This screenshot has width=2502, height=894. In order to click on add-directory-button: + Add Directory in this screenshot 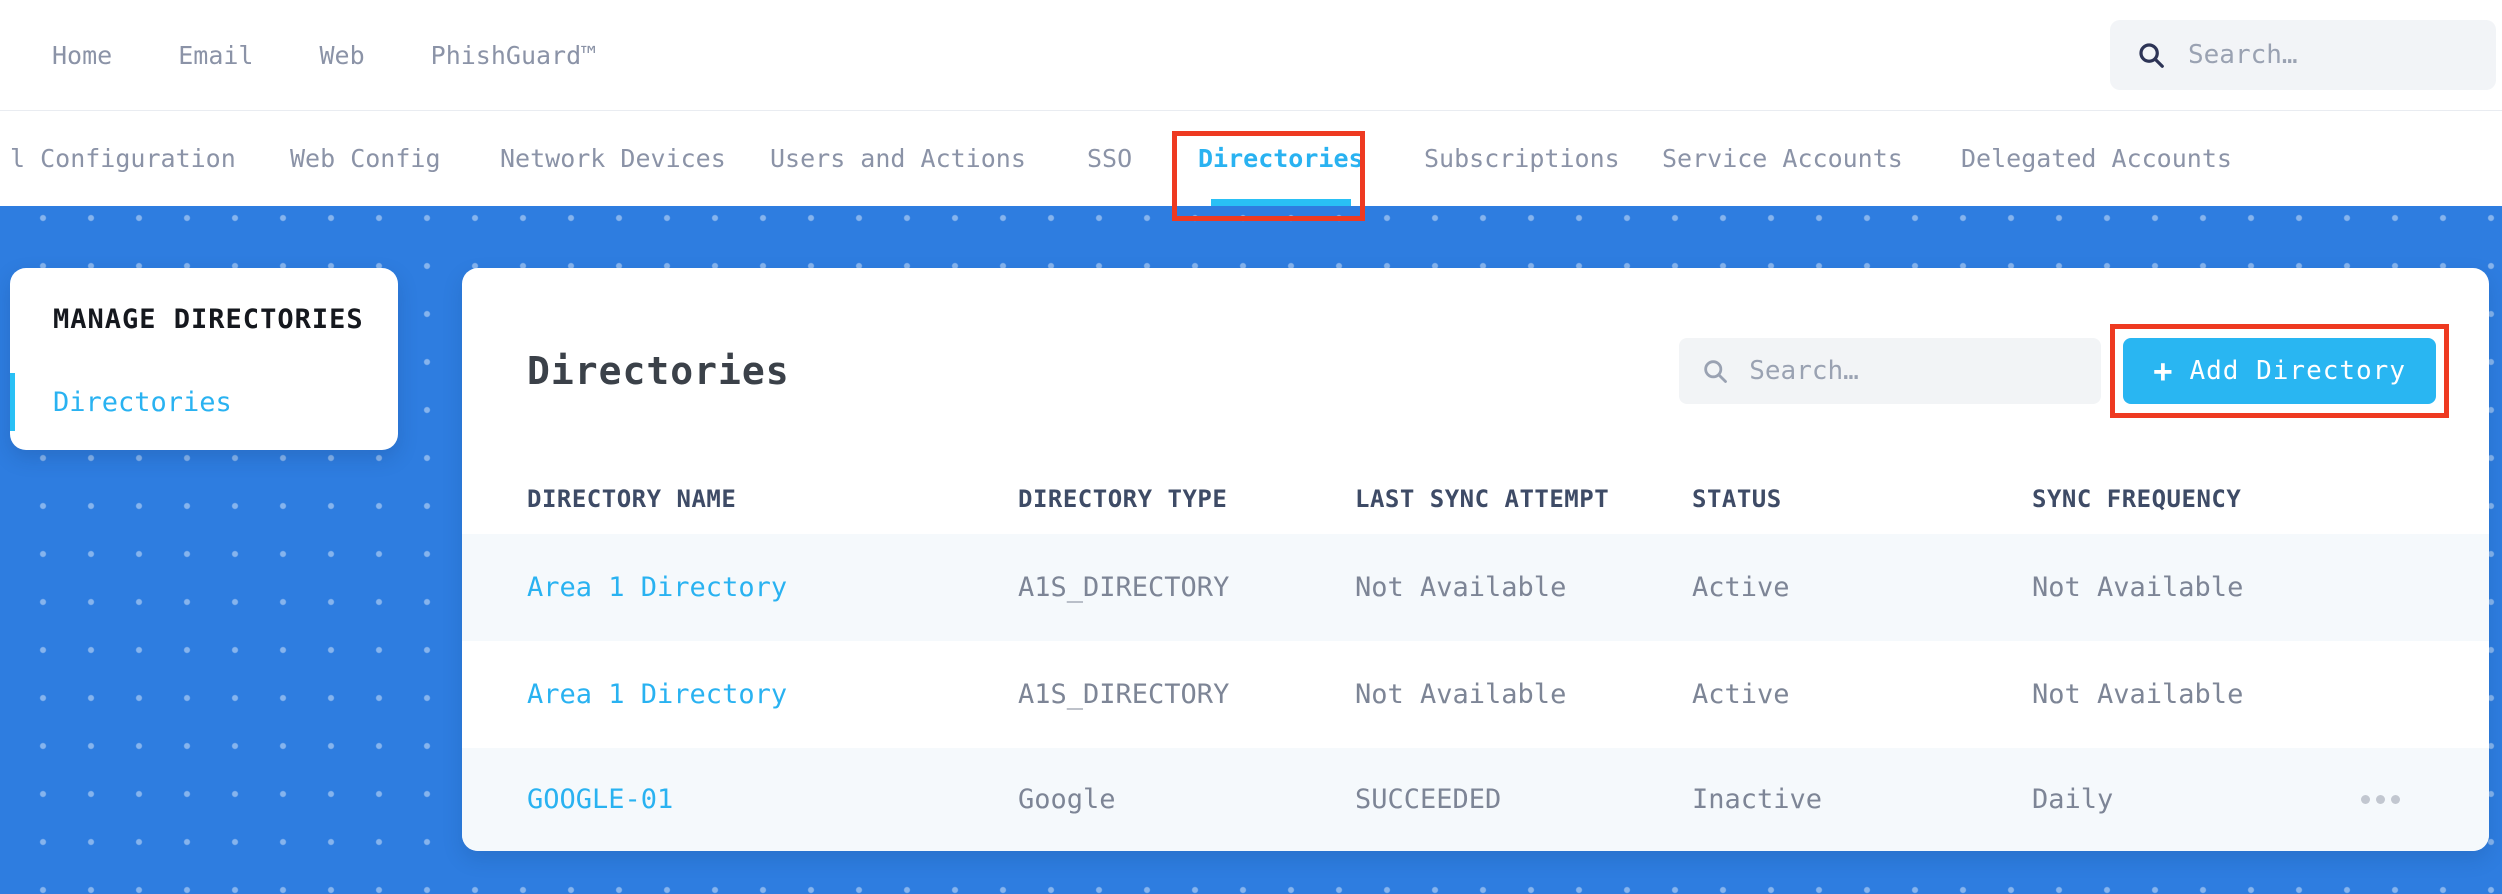, I will do `click(2279, 371)`.